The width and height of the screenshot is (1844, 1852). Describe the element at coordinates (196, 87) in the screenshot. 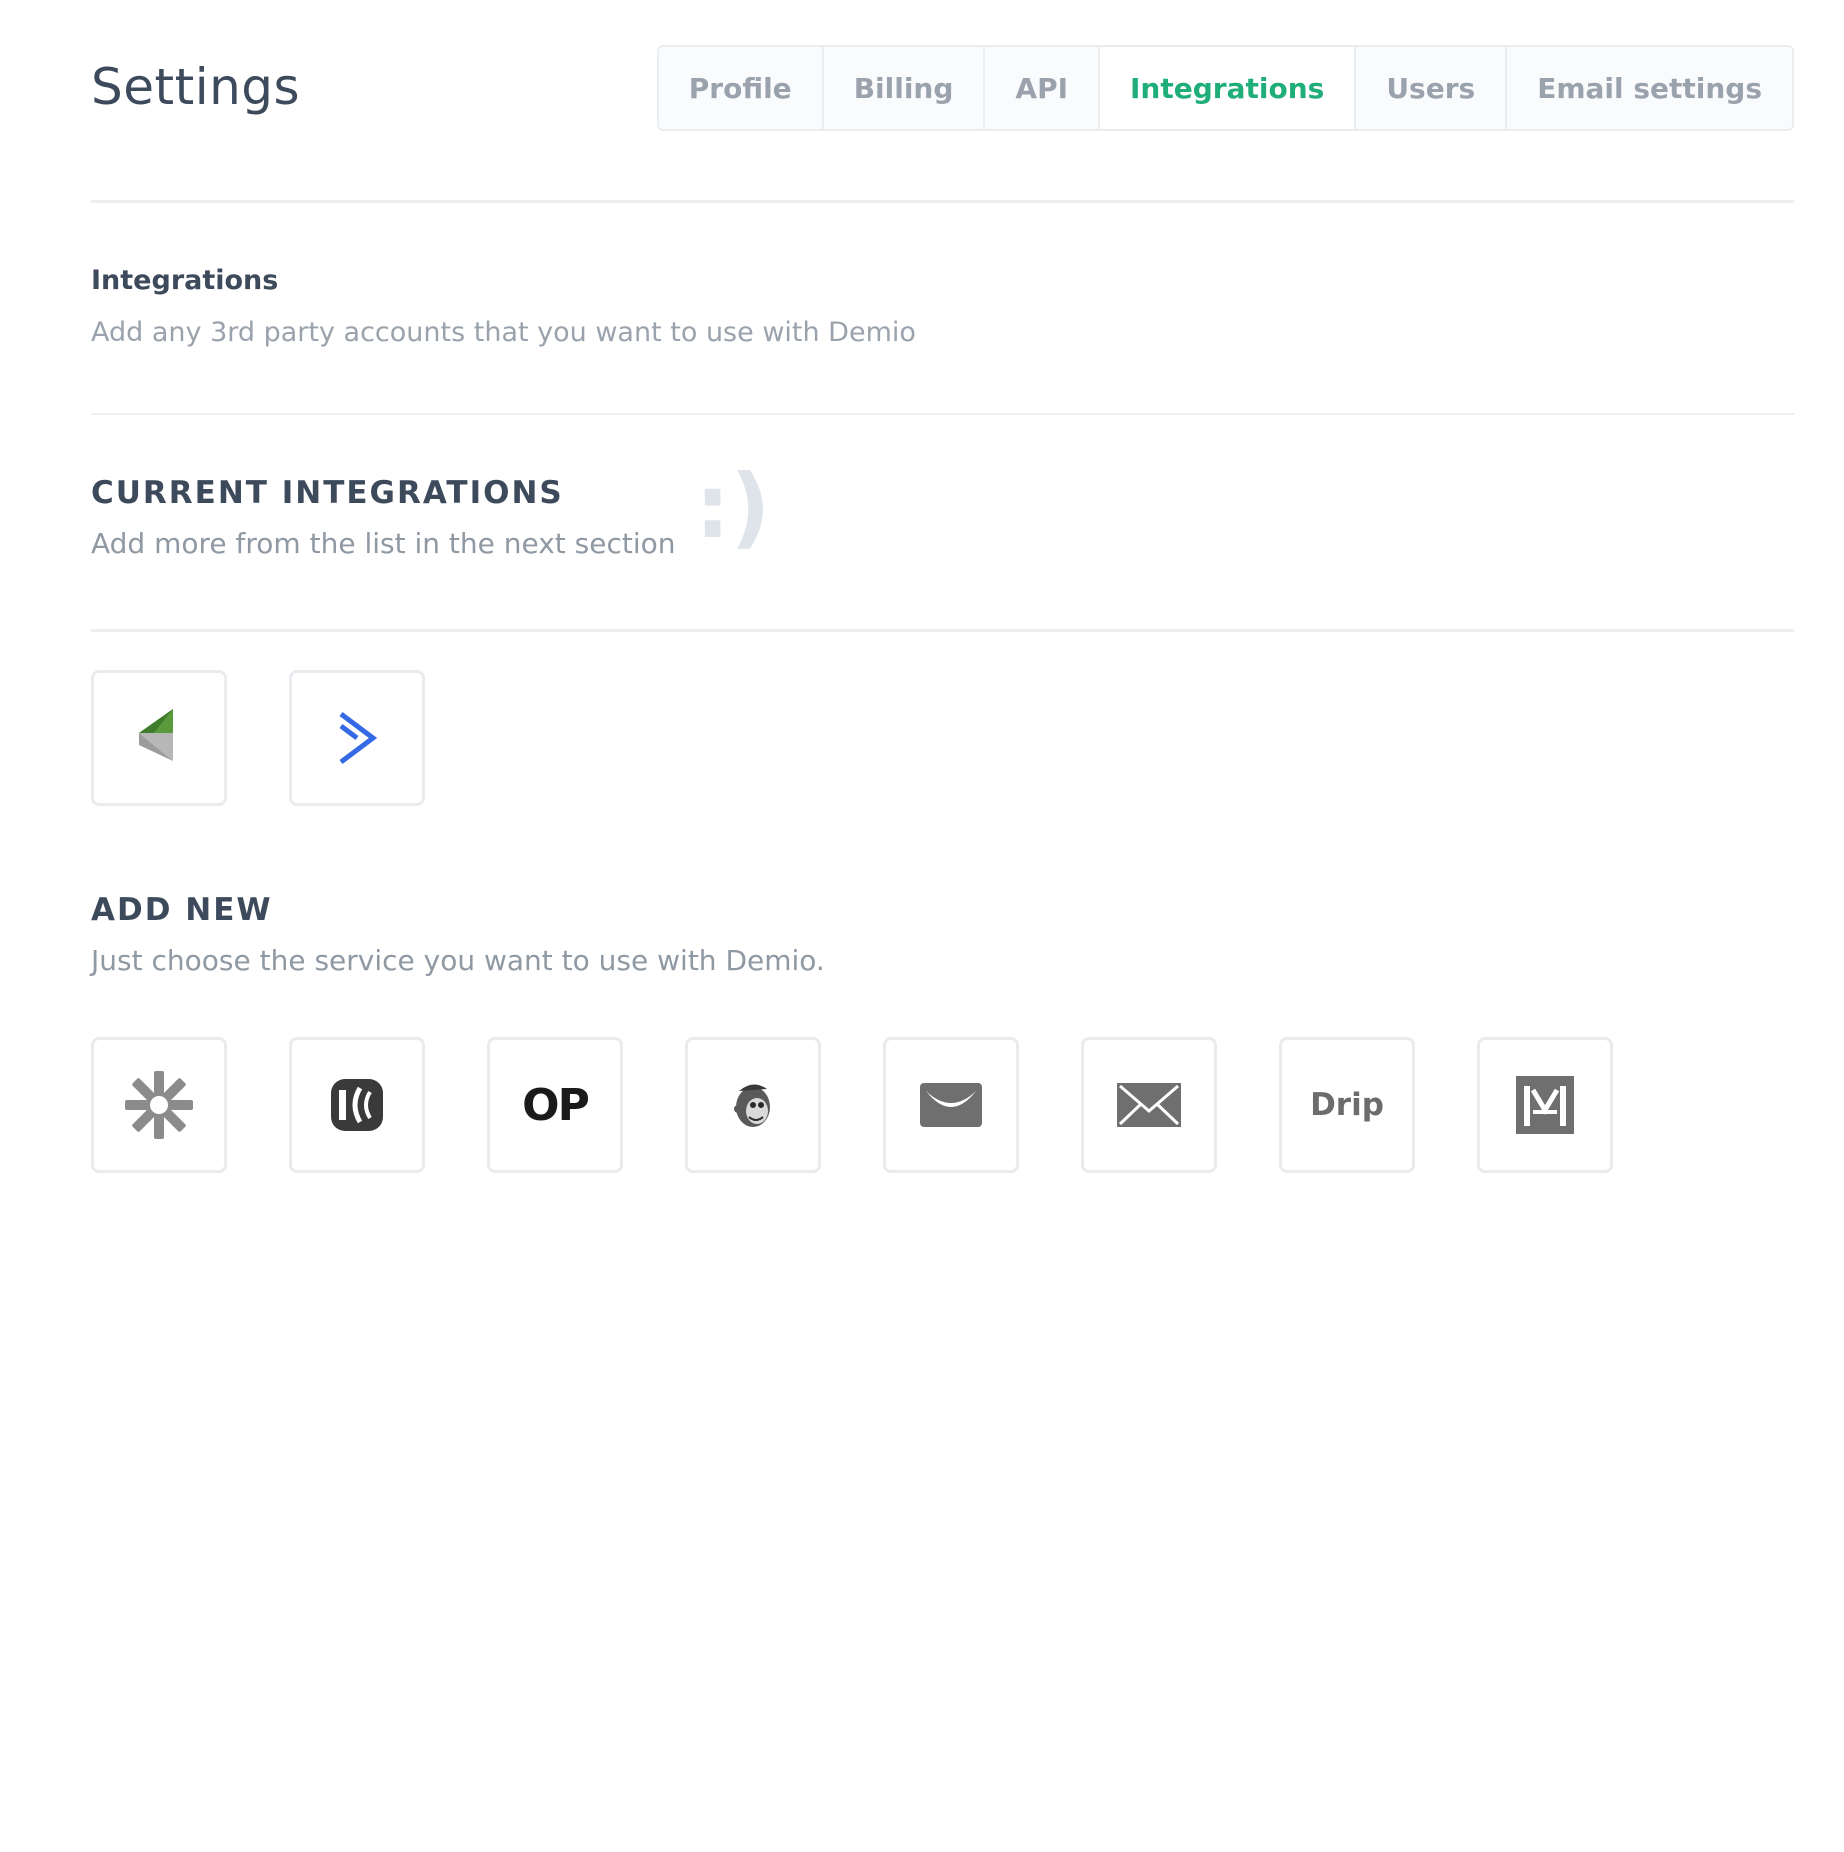

I see `page-title: Settings` at that location.